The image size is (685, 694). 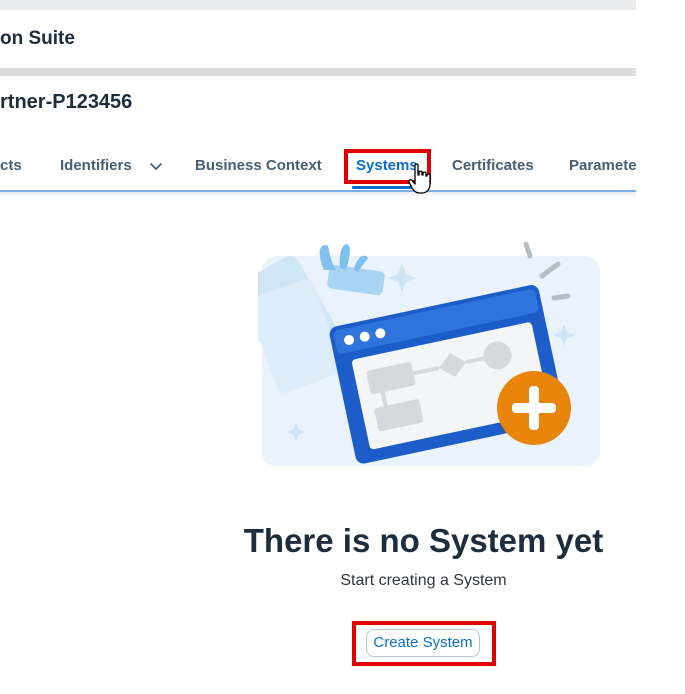 What do you see at coordinates (318, 5) in the screenshot?
I see `top-strip` at bounding box center [318, 5].